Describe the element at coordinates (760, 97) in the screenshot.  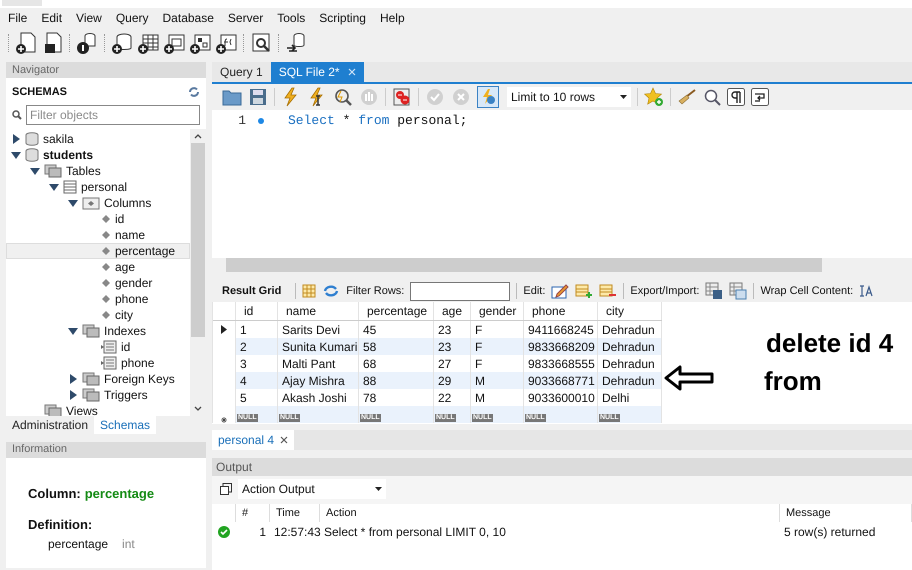
I see `wrap-icon` at that location.